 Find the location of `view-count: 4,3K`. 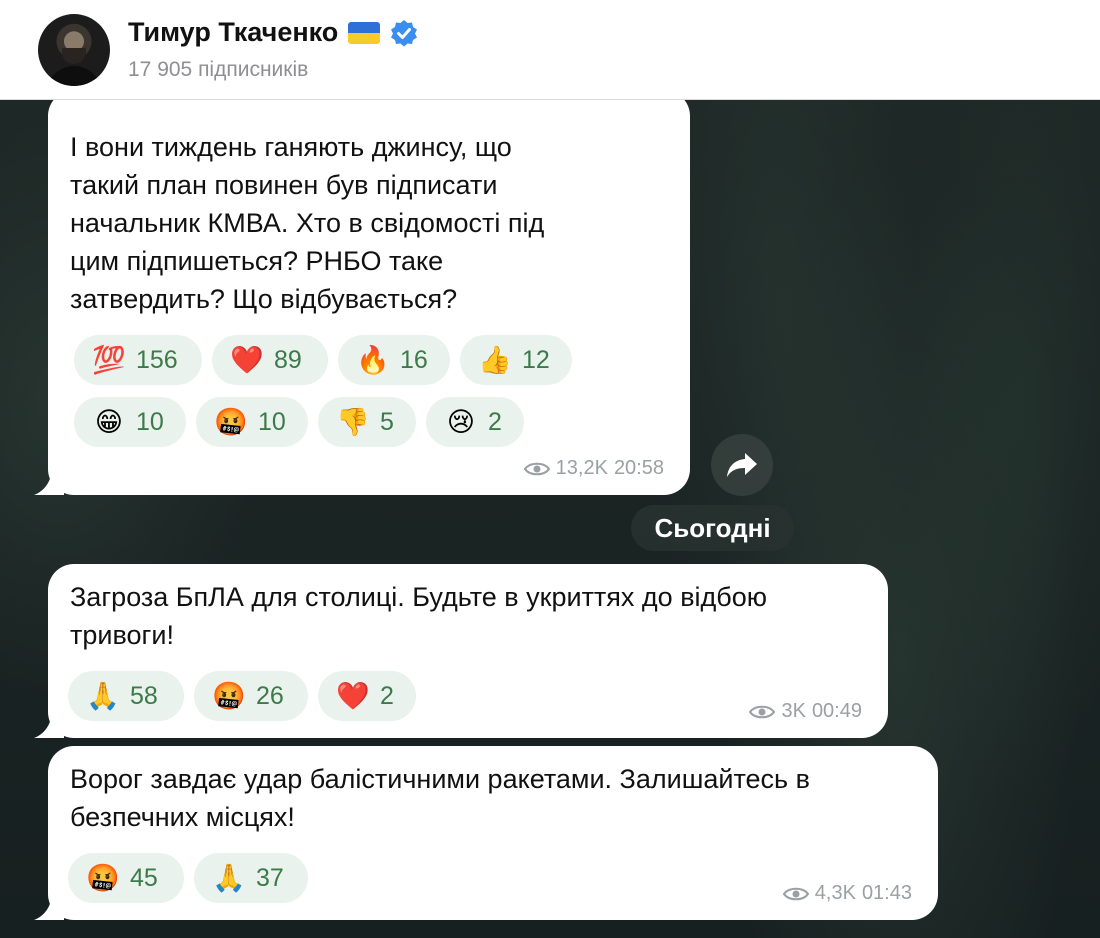

view-count: 4,3K is located at coordinates (835, 893).